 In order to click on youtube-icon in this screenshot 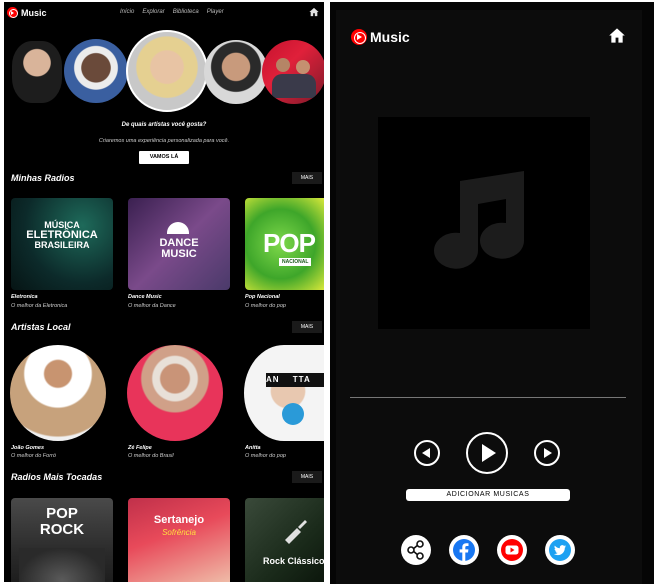, I will do `click(512, 550)`.